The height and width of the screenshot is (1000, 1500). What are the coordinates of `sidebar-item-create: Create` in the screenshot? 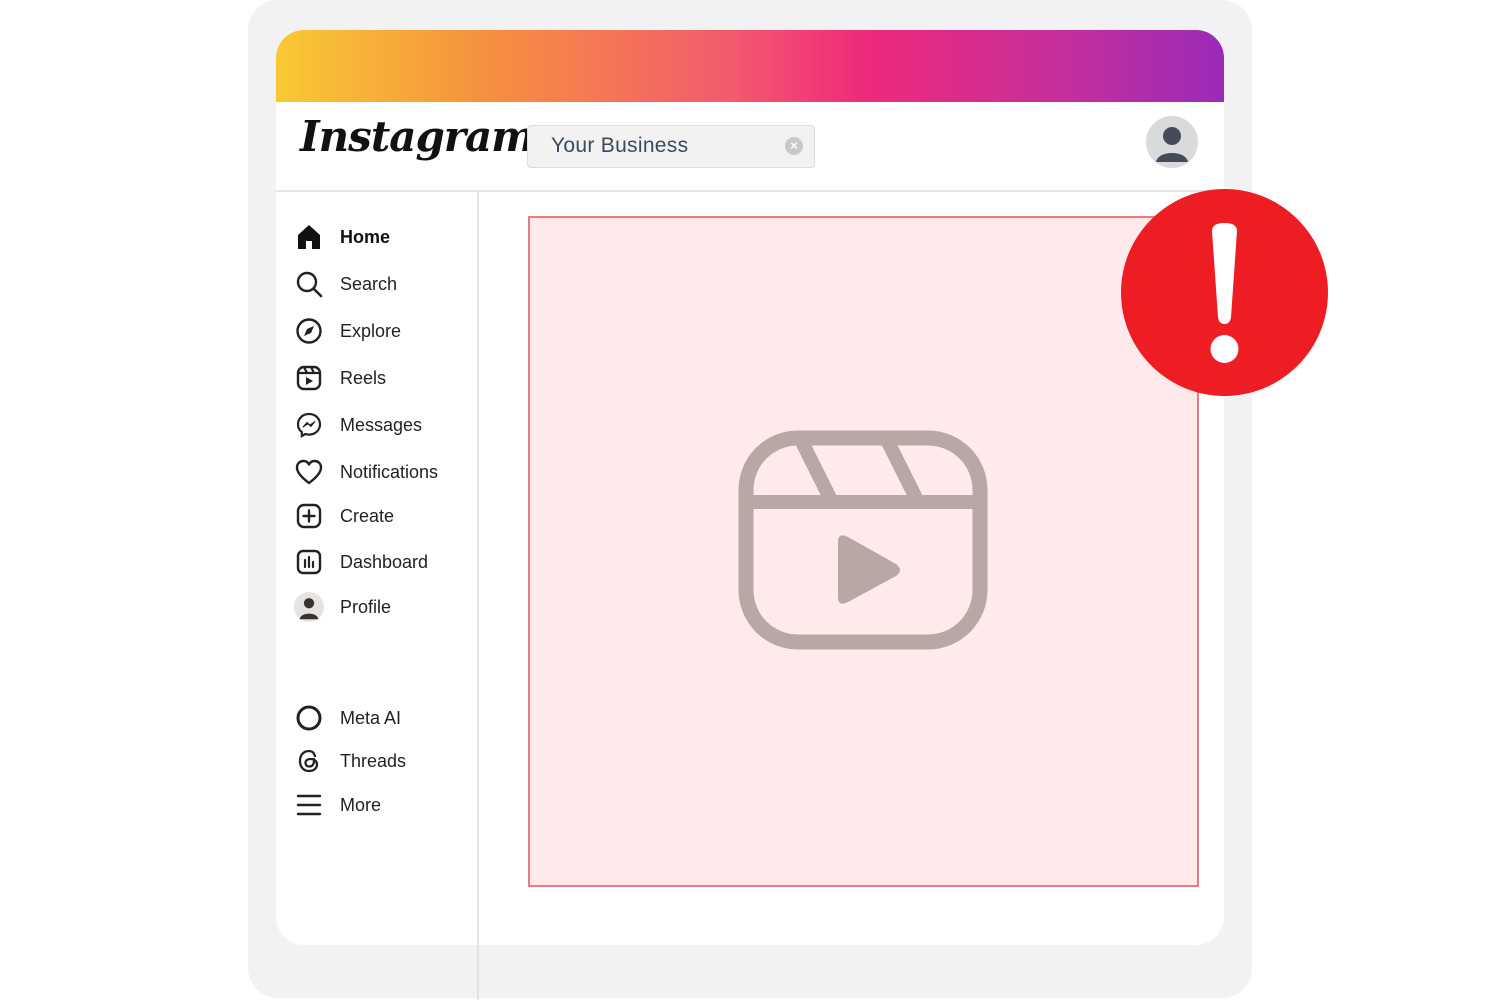 It's located at (344, 516).